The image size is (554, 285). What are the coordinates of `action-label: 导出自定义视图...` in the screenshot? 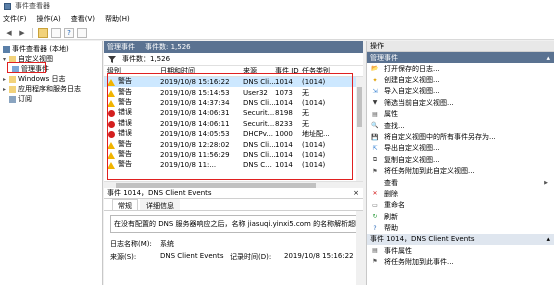 It's located at (412, 148).